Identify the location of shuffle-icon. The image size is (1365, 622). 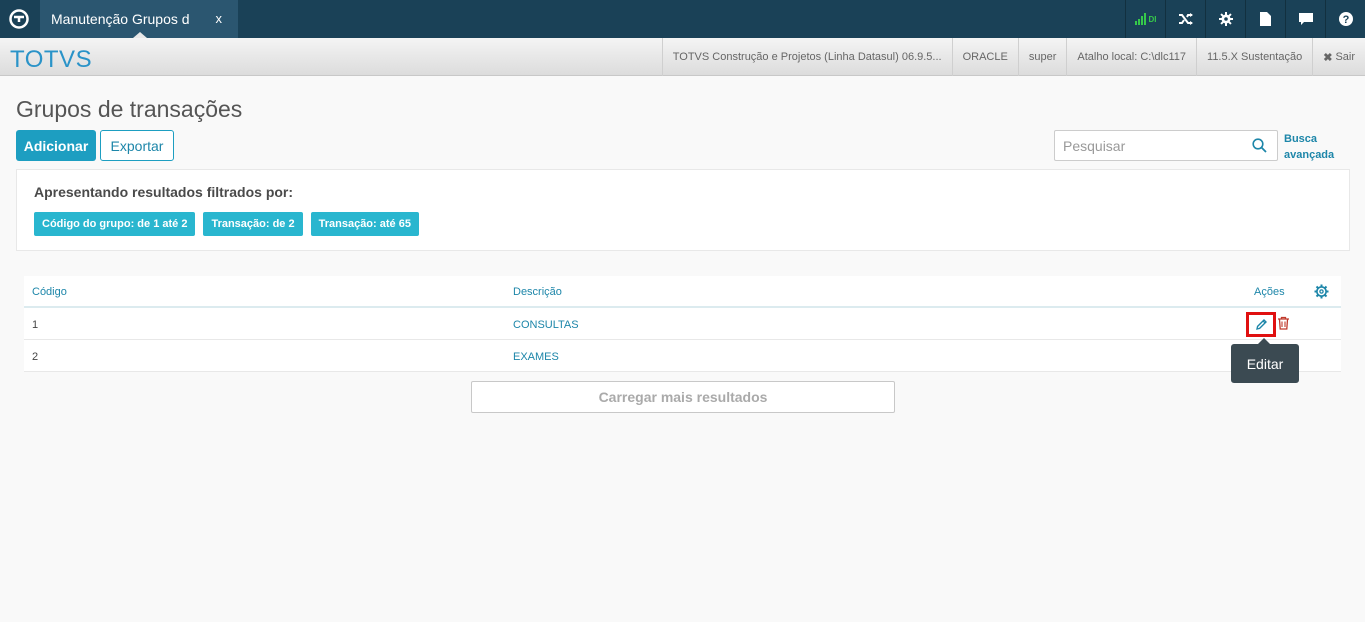
(1185, 19).